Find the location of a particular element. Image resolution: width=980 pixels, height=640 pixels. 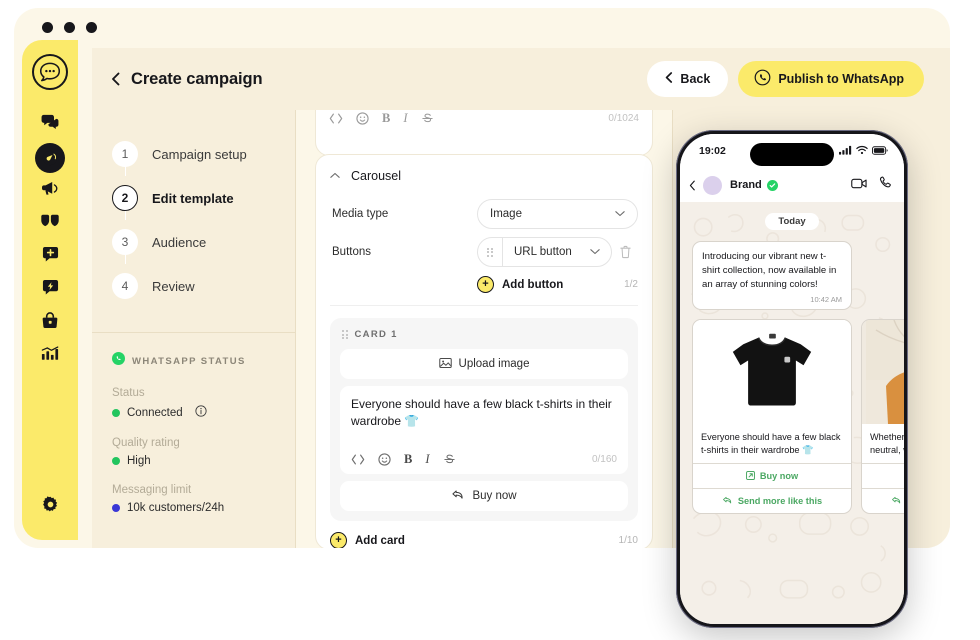

window-minimize-dot is located at coordinates (69, 27).